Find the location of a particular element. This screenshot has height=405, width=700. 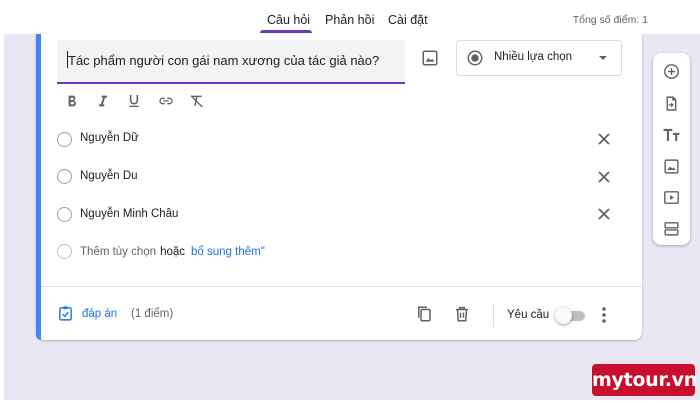

option-label: Nguyễn Du is located at coordinates (109, 176).